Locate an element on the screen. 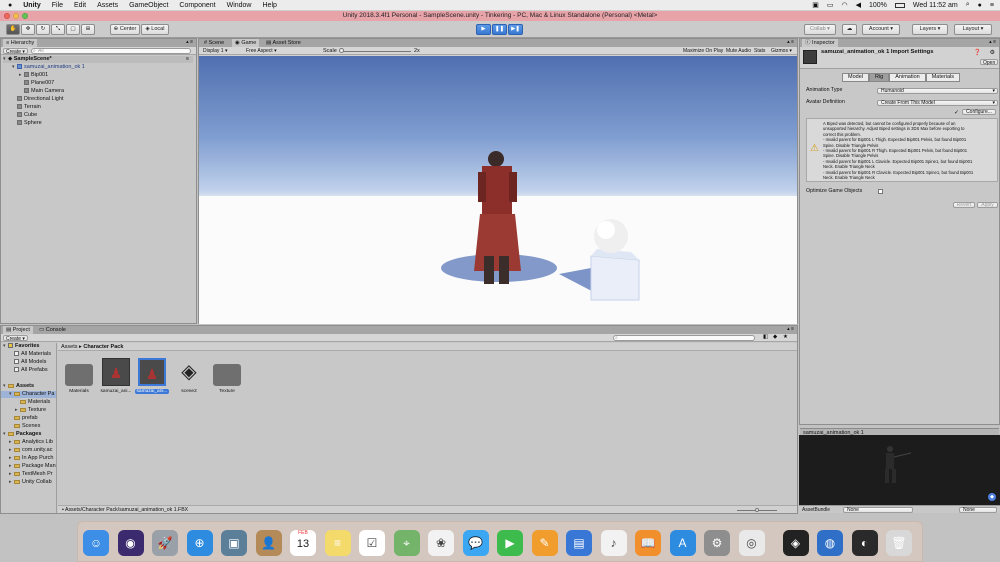  hand-tool-button: ✋ is located at coordinates (13, 29).